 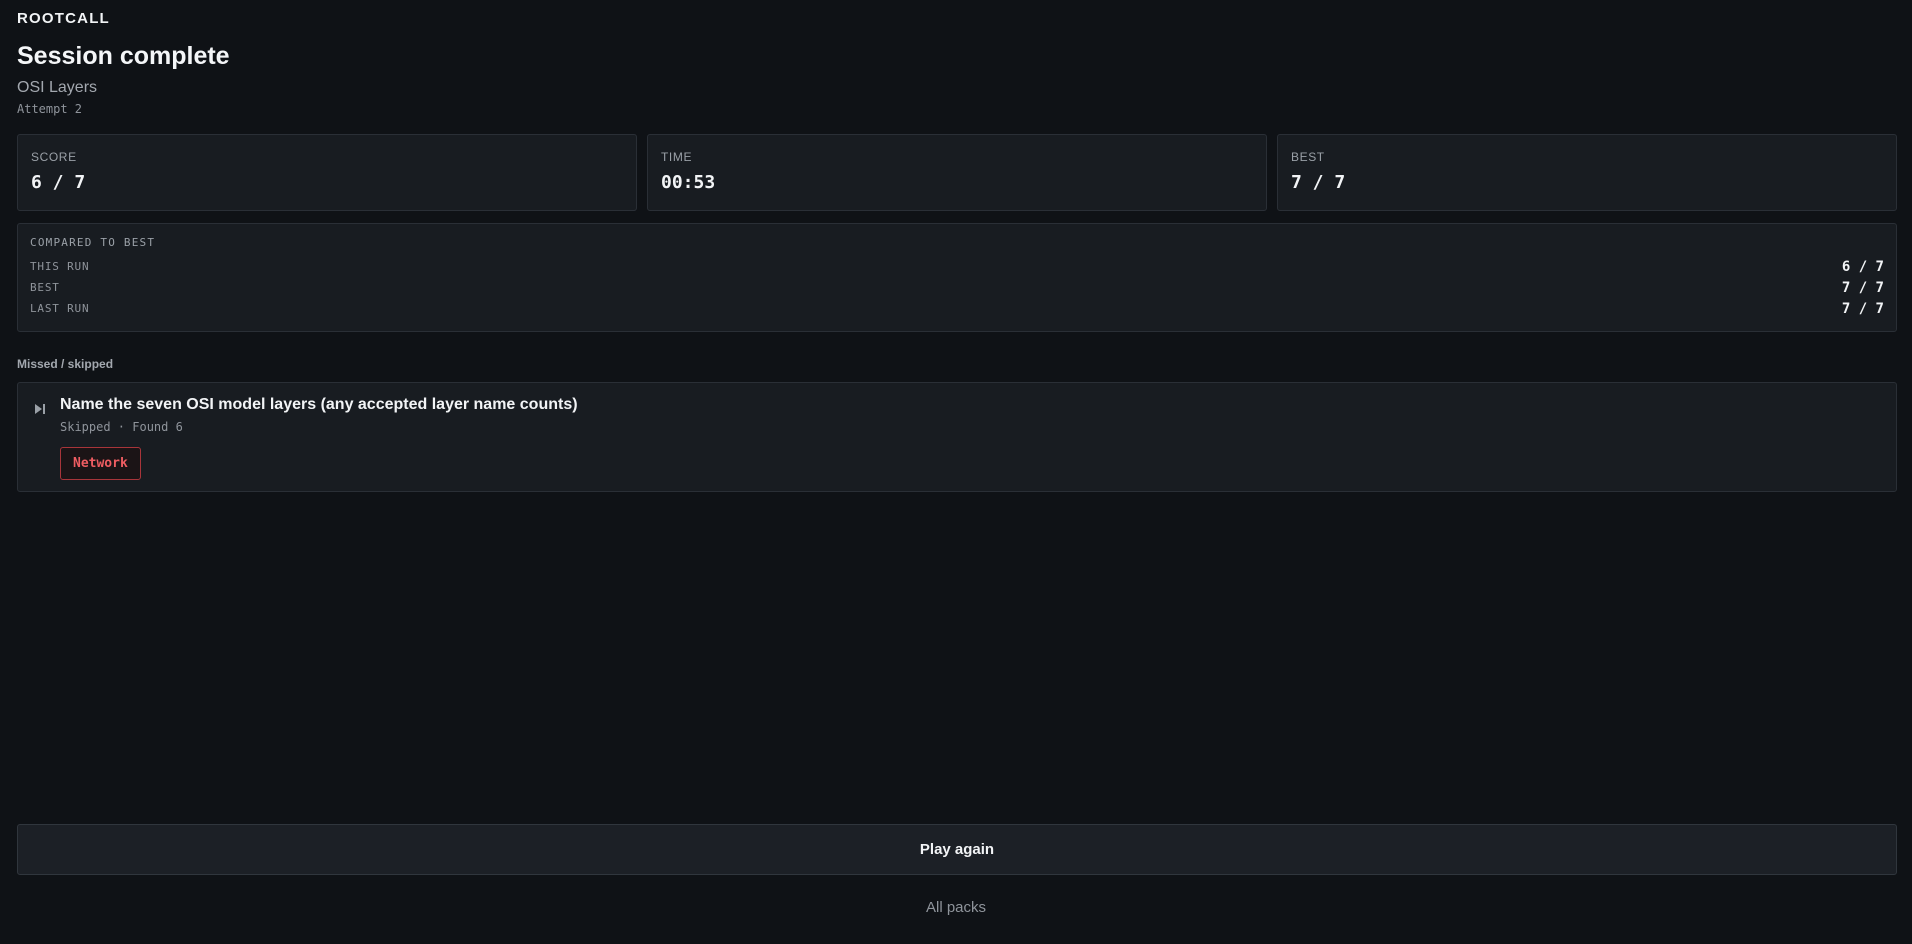 What do you see at coordinates (1587, 172) in the screenshot?
I see `best-card: BEST 7 / 7` at bounding box center [1587, 172].